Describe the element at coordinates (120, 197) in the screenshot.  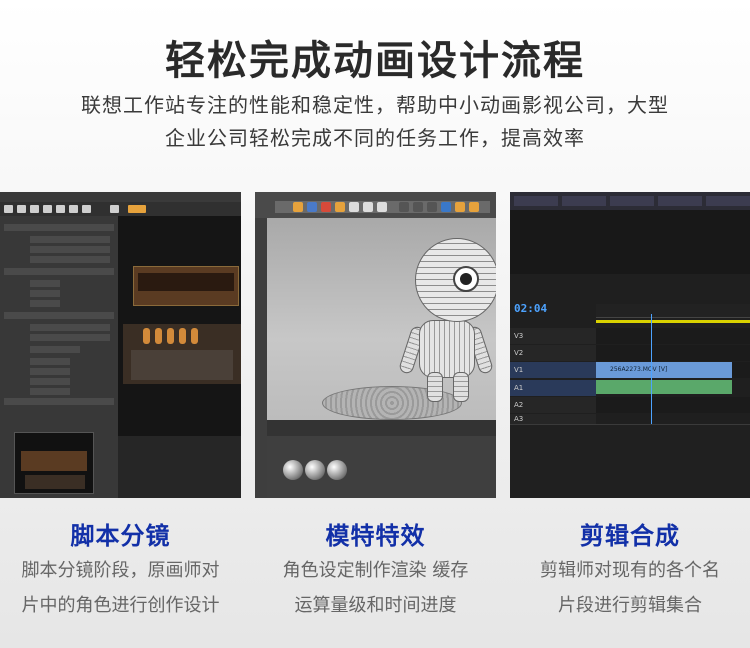
I see `app-menubar` at that location.